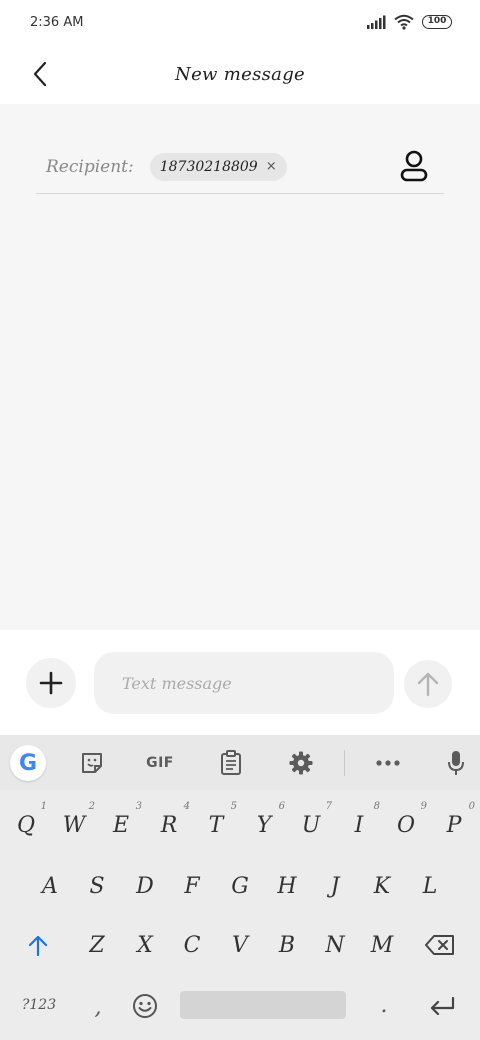 The height and width of the screenshot is (1040, 480). What do you see at coordinates (50, 886) in the screenshot?
I see `key-a: A` at bounding box center [50, 886].